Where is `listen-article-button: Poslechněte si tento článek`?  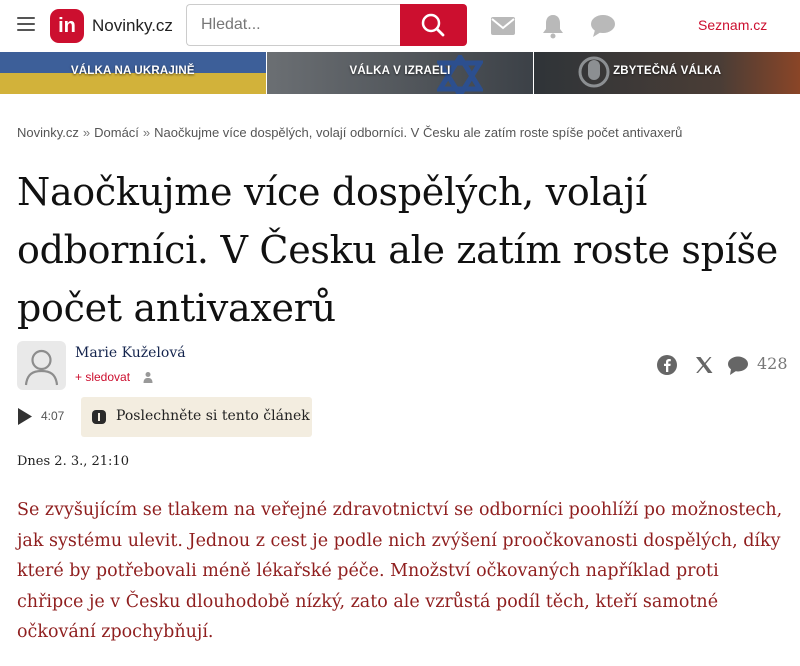
listen-article-button: Poslechněte si tento článek is located at coordinates (196, 417).